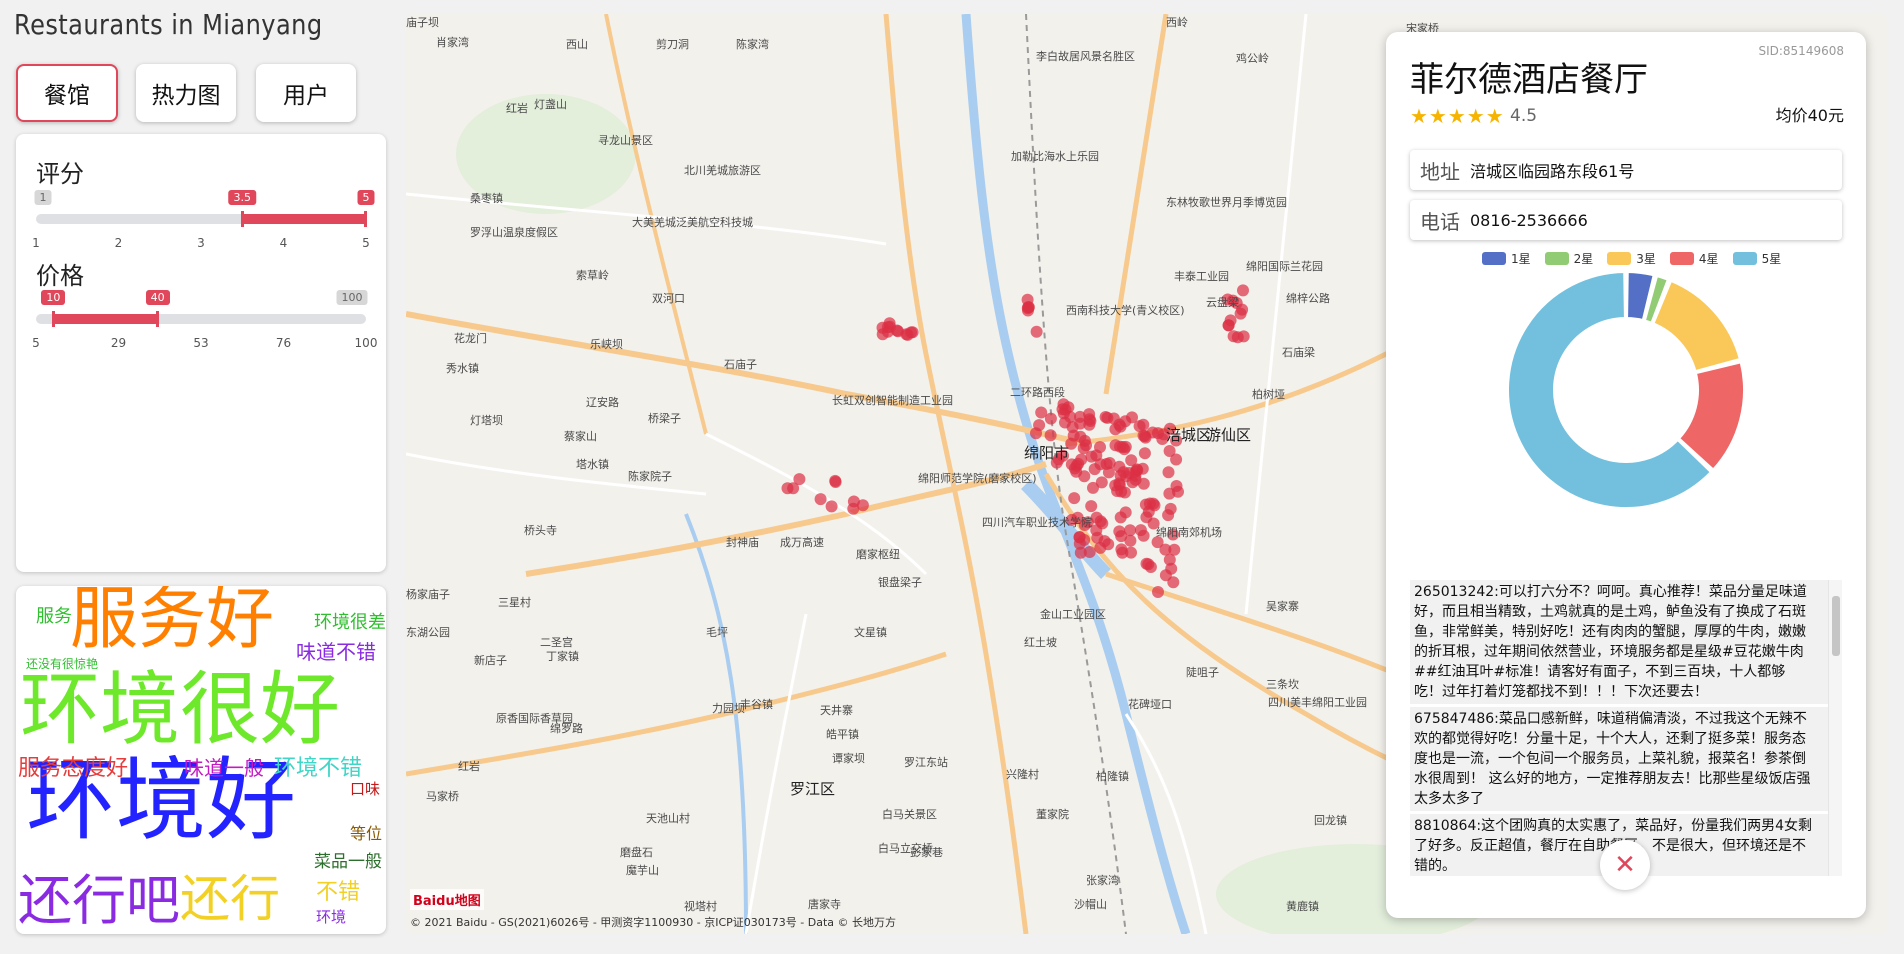  What do you see at coordinates (606, 344) in the screenshot?
I see `map-place-label: 乐峡坝` at bounding box center [606, 344].